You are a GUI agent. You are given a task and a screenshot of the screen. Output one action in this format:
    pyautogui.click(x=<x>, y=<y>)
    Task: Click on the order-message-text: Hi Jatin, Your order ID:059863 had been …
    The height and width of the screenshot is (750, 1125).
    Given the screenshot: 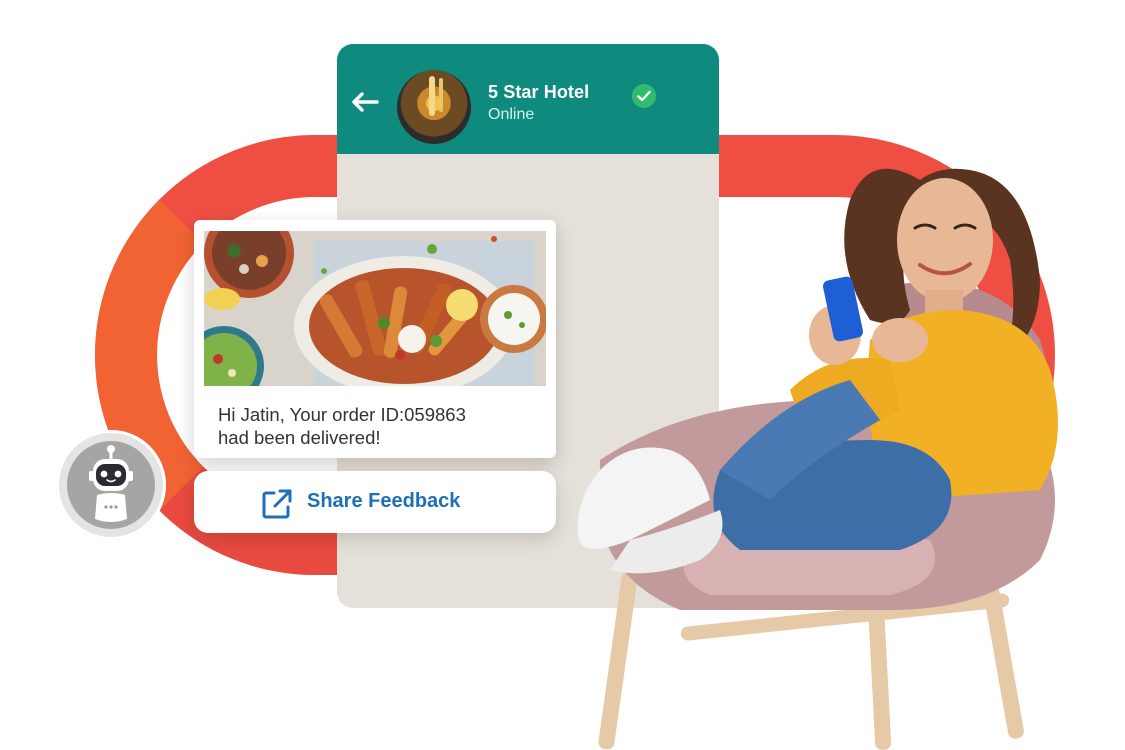 What is the action you would take?
    pyautogui.click(x=378, y=426)
    